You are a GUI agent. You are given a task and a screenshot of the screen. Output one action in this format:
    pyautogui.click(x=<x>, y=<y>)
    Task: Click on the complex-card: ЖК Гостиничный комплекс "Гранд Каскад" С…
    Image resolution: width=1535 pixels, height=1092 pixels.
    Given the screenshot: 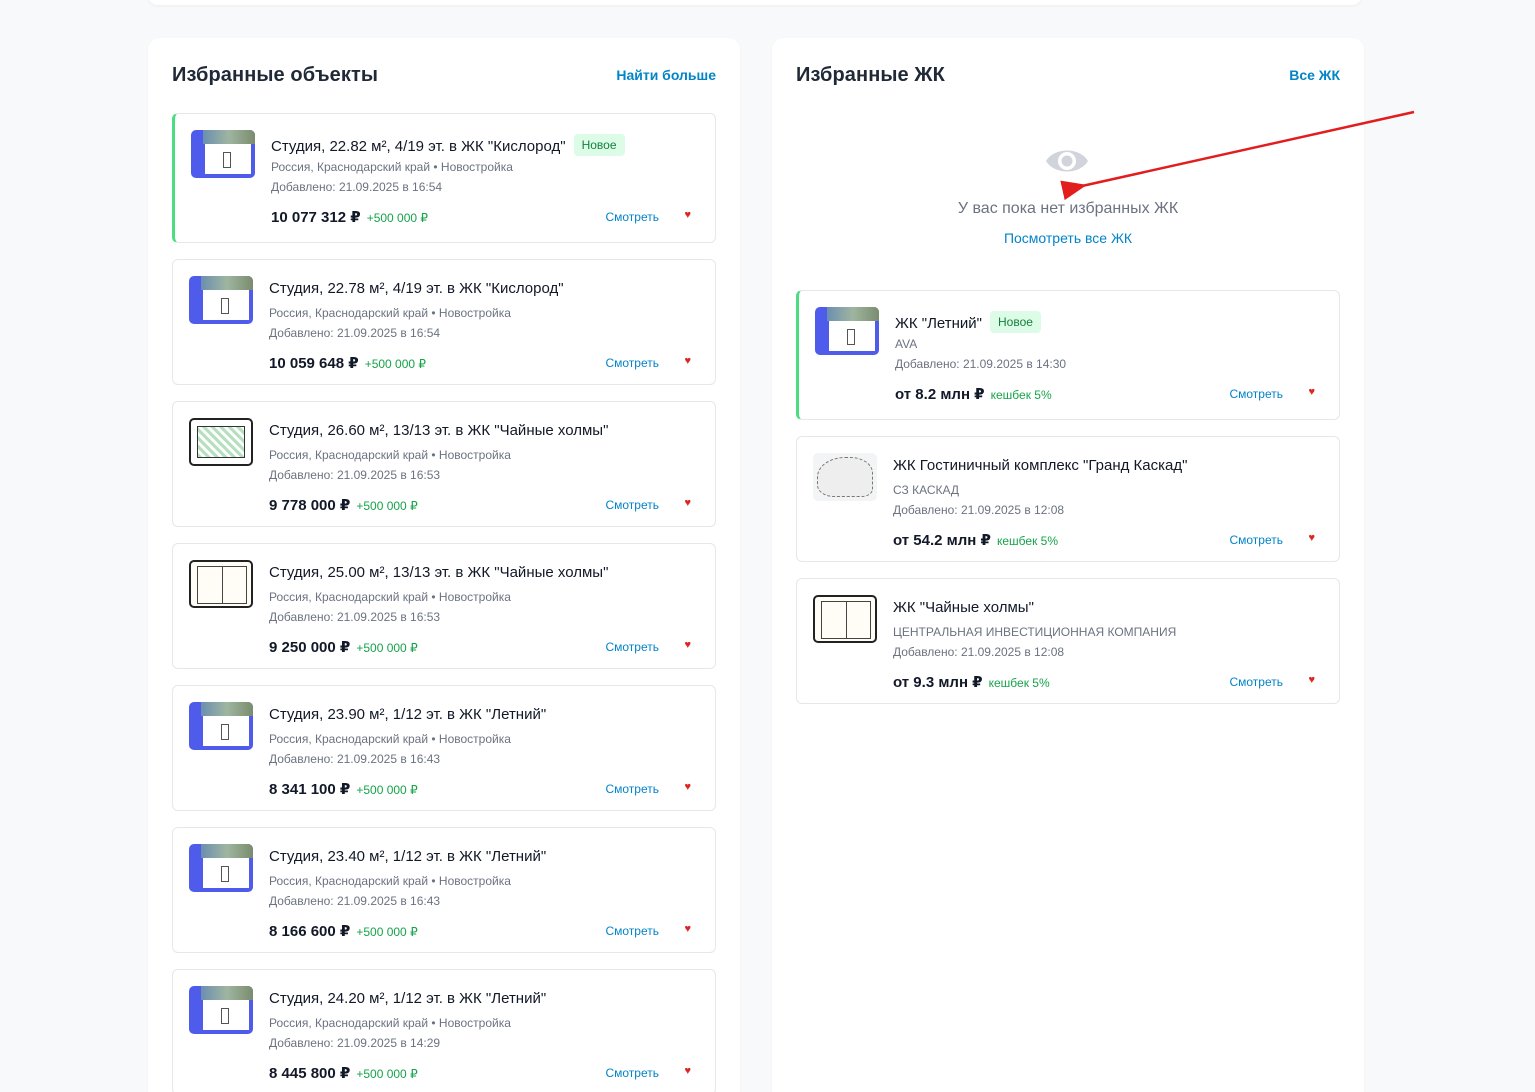 What is the action you would take?
    pyautogui.click(x=1068, y=499)
    